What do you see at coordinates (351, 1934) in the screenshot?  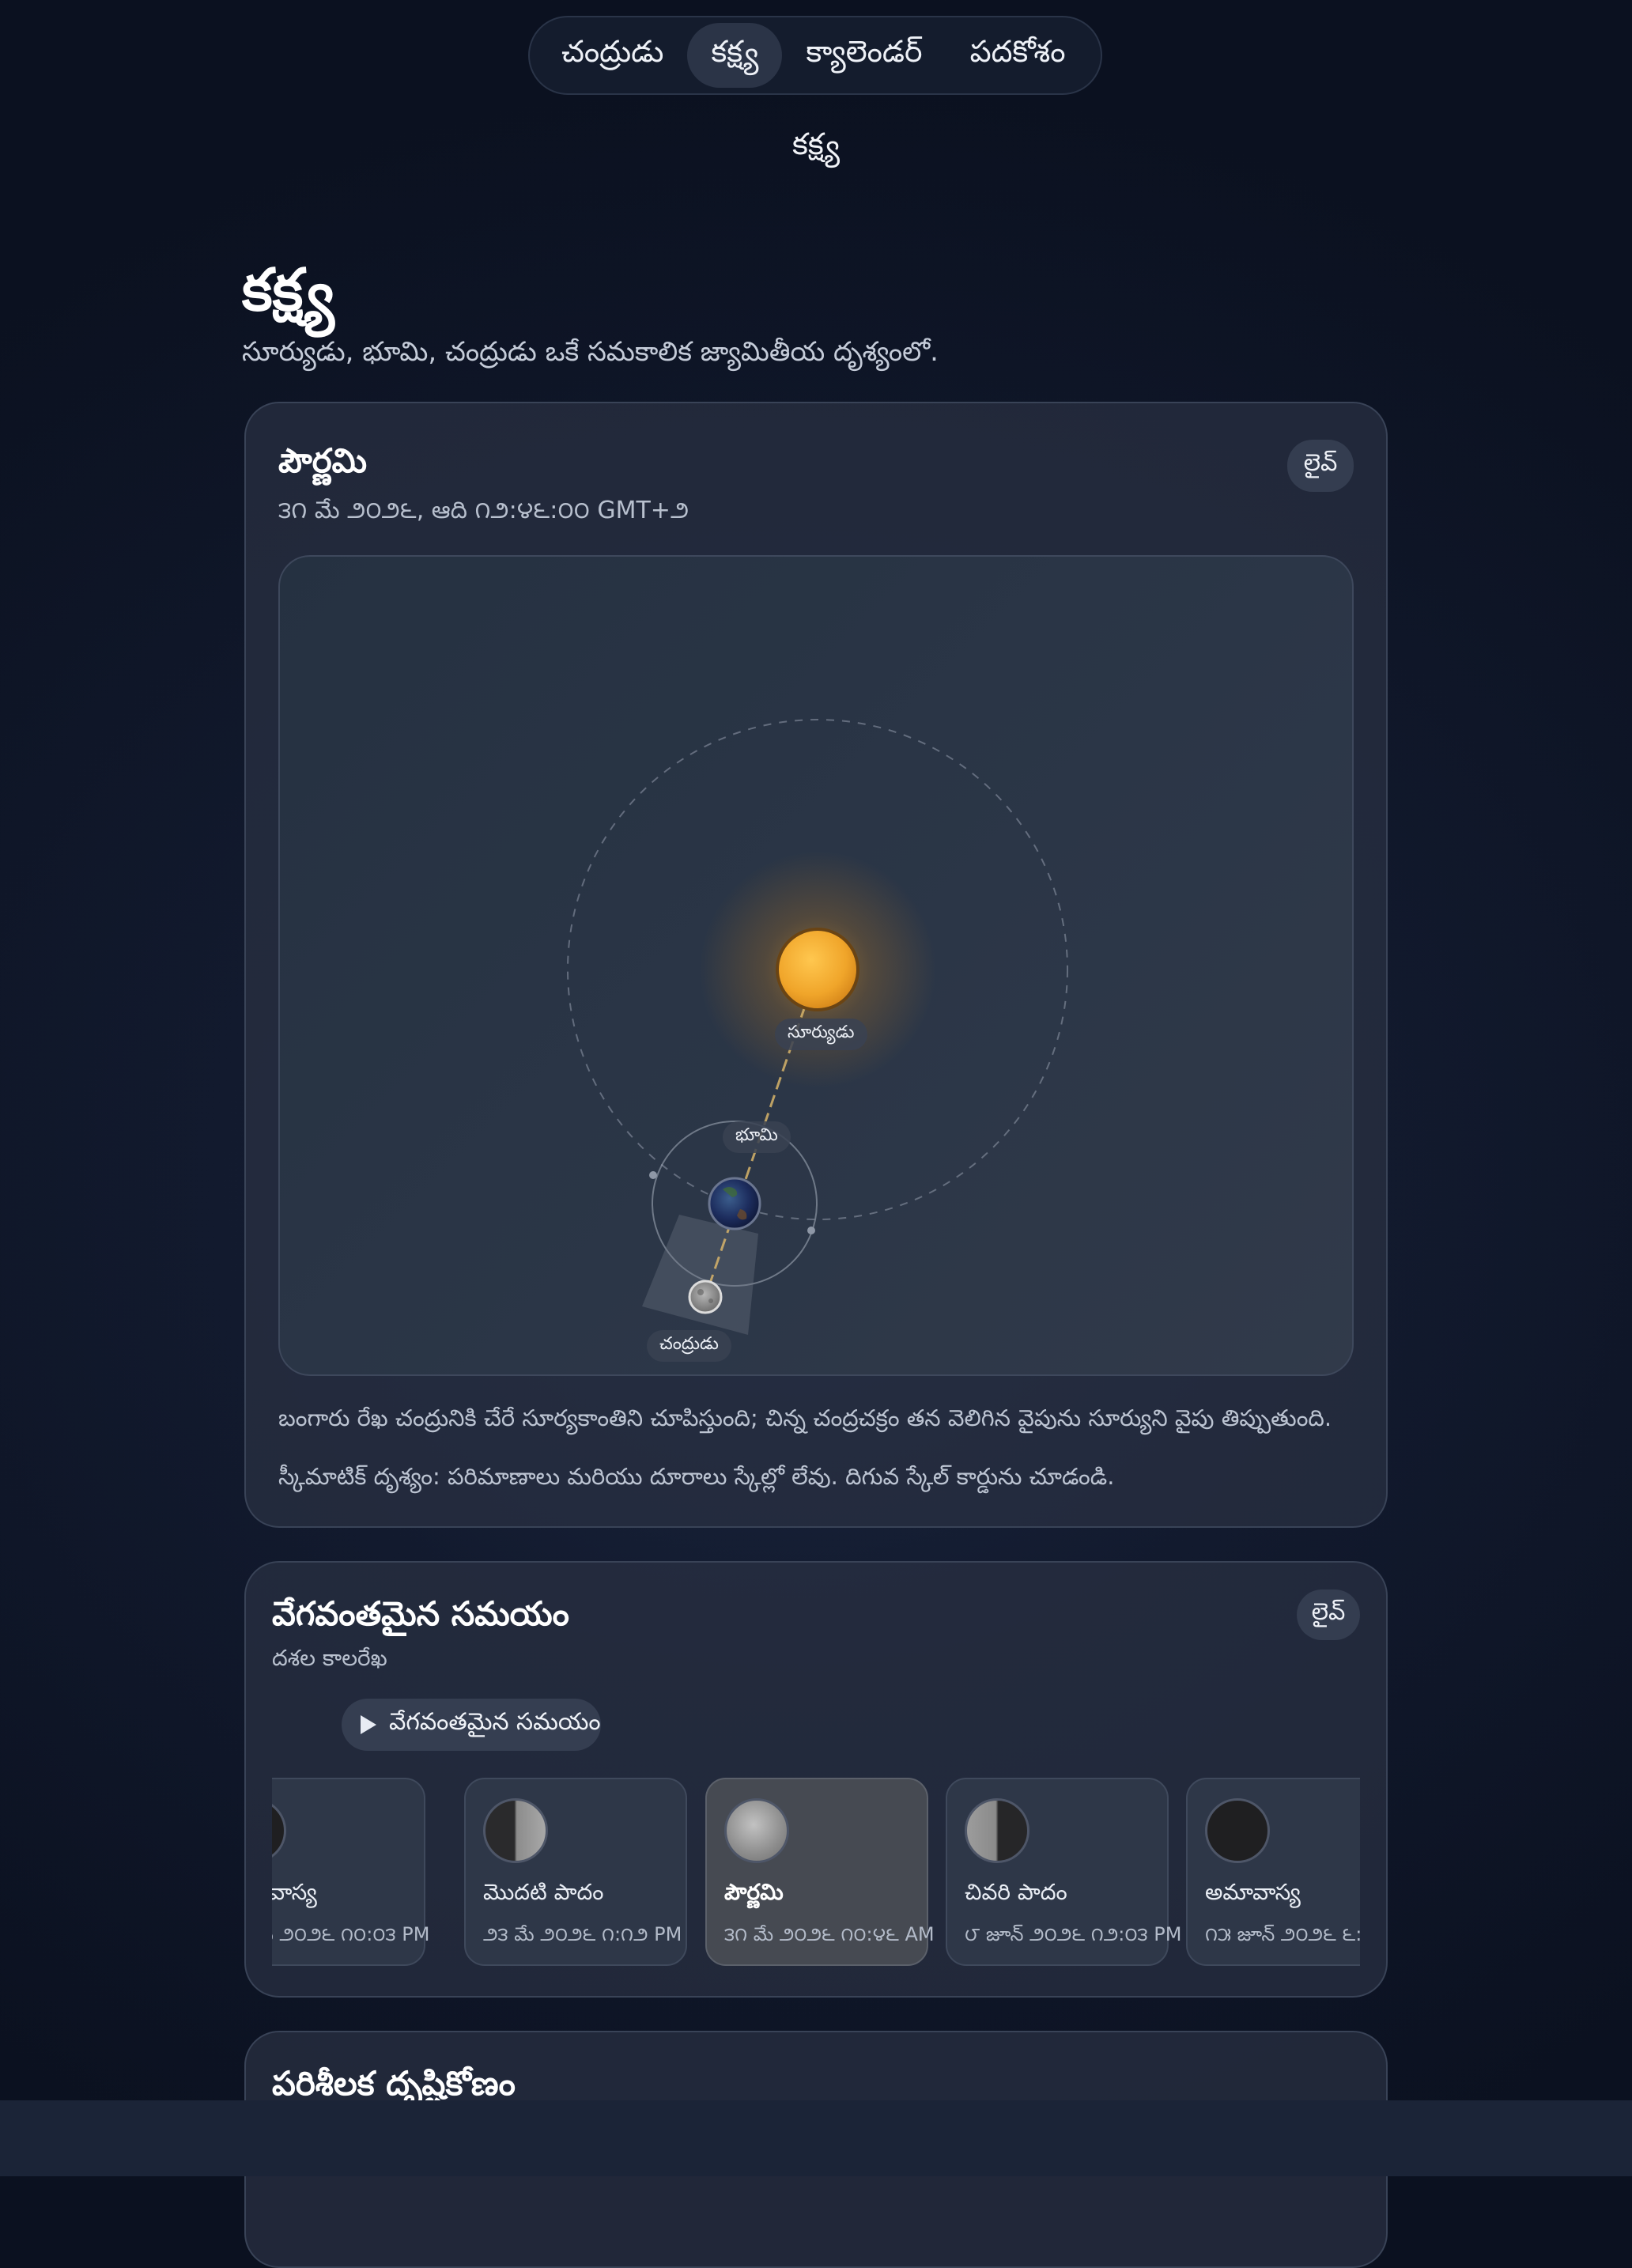 I see `phase-date: ౧౬ మే ౨౦౨౬ ౧౦:౦౩ PM` at bounding box center [351, 1934].